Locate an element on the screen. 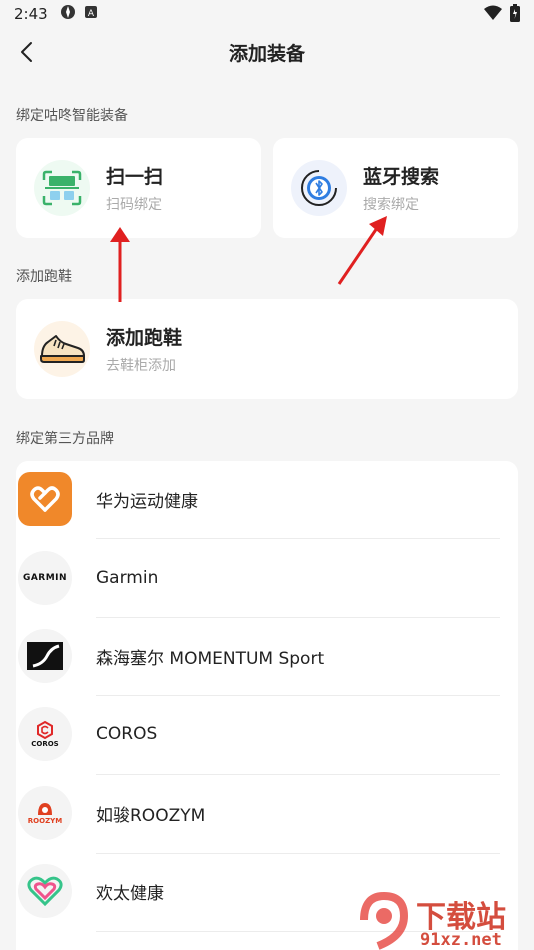  annotation-arrow-bluetooth is located at coordinates (362, 250).